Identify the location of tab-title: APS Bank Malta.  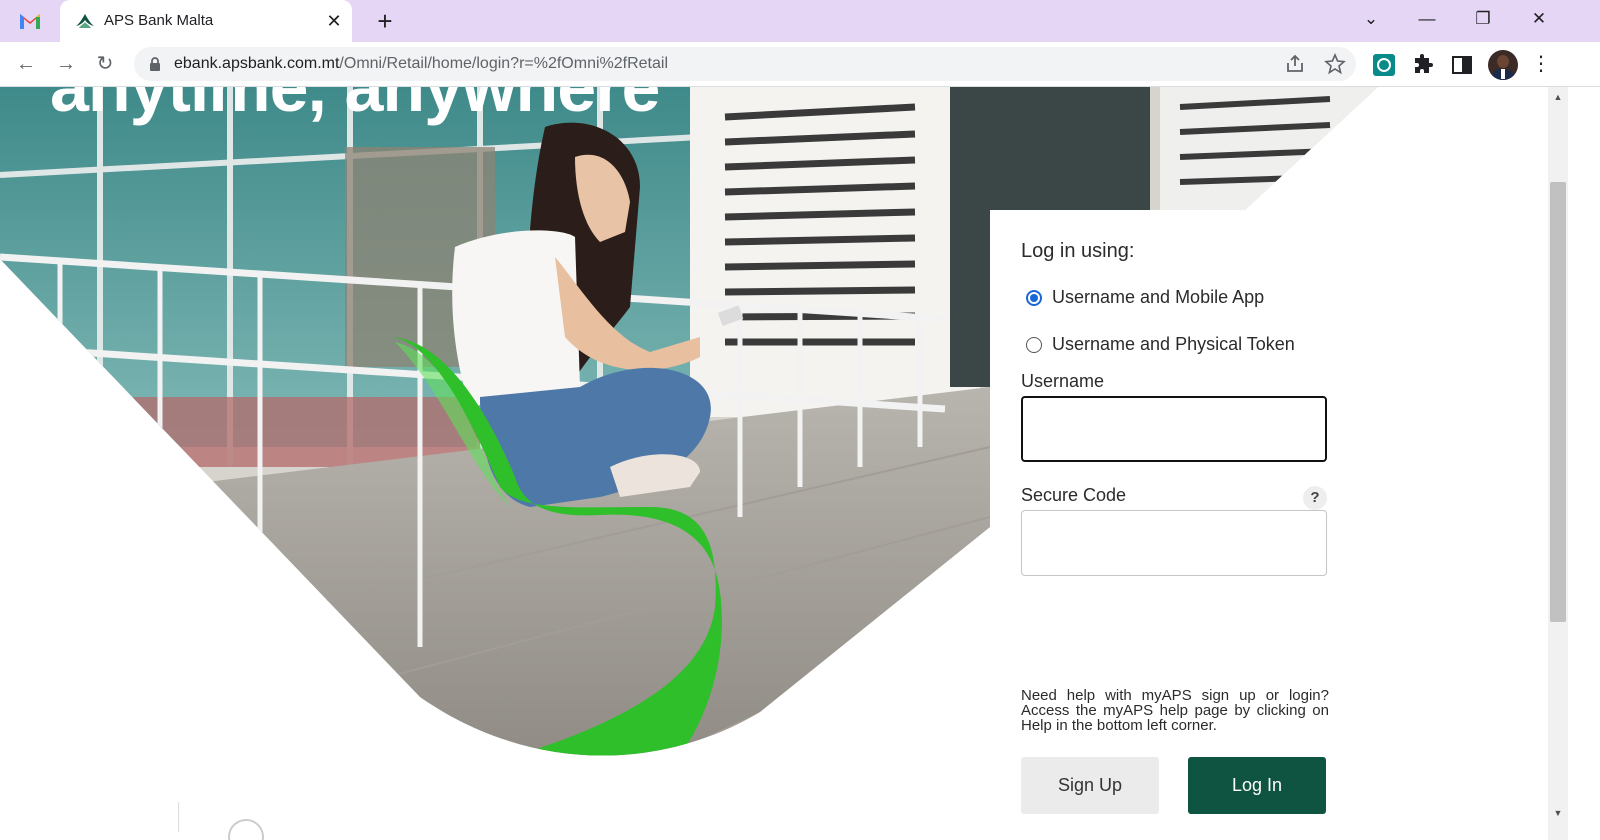
(159, 20).